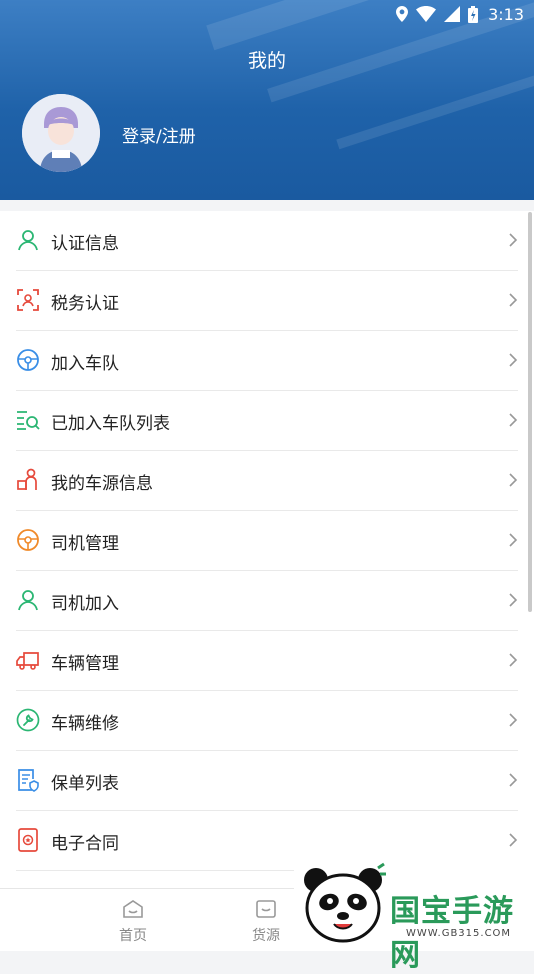 The image size is (534, 974). Describe the element at coordinates (459, 933) in the screenshot. I see `watermark-url: WWW.GB315.COM` at that location.